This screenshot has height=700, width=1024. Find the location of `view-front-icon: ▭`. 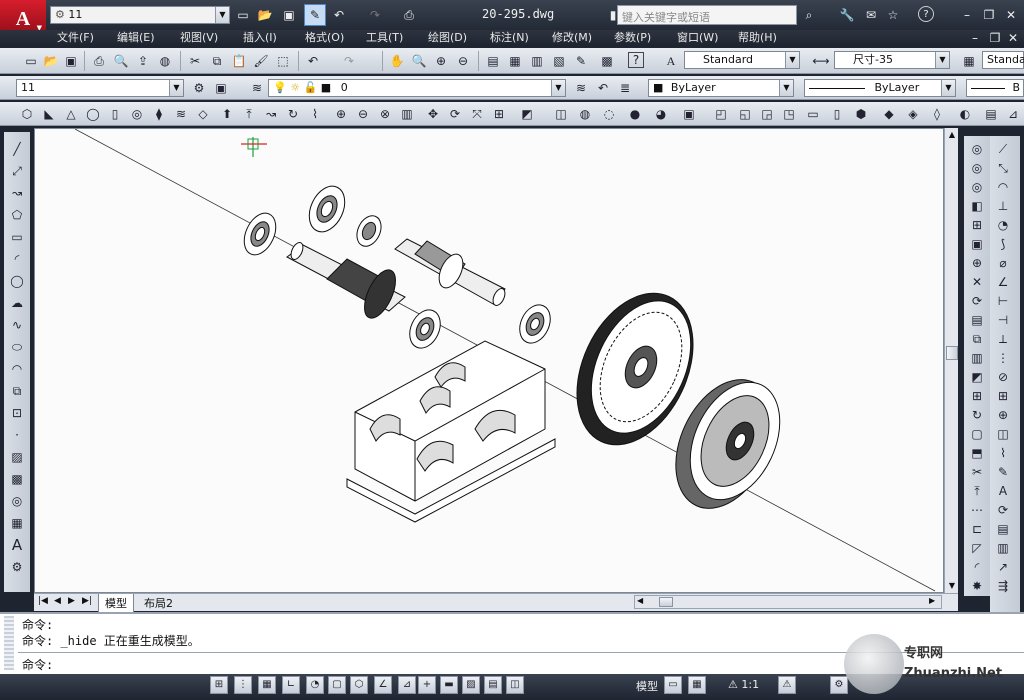

view-front-icon: ▭ is located at coordinates (813, 114).